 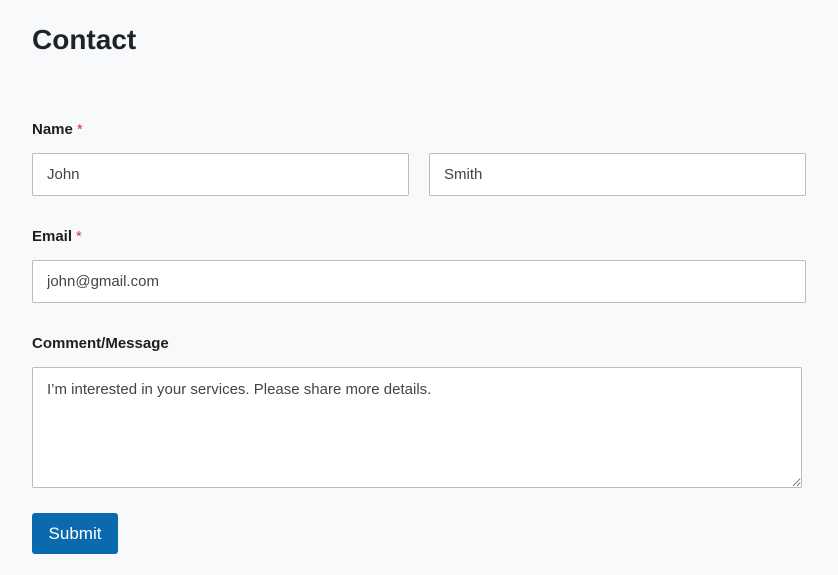 What do you see at coordinates (617, 174) in the screenshot?
I see `last-name-input` at bounding box center [617, 174].